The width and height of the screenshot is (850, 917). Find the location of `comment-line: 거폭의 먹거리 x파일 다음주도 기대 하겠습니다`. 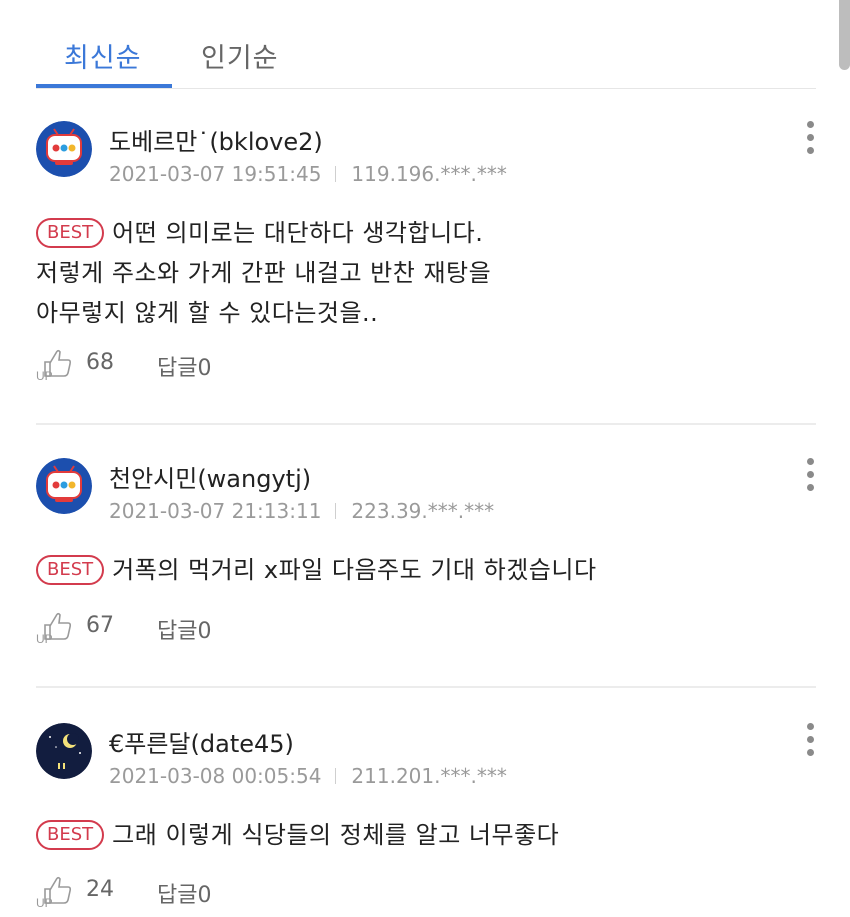

comment-line: 거폭의 먹거리 x파일 다음주도 기대 하겠습니다 is located at coordinates (354, 570).